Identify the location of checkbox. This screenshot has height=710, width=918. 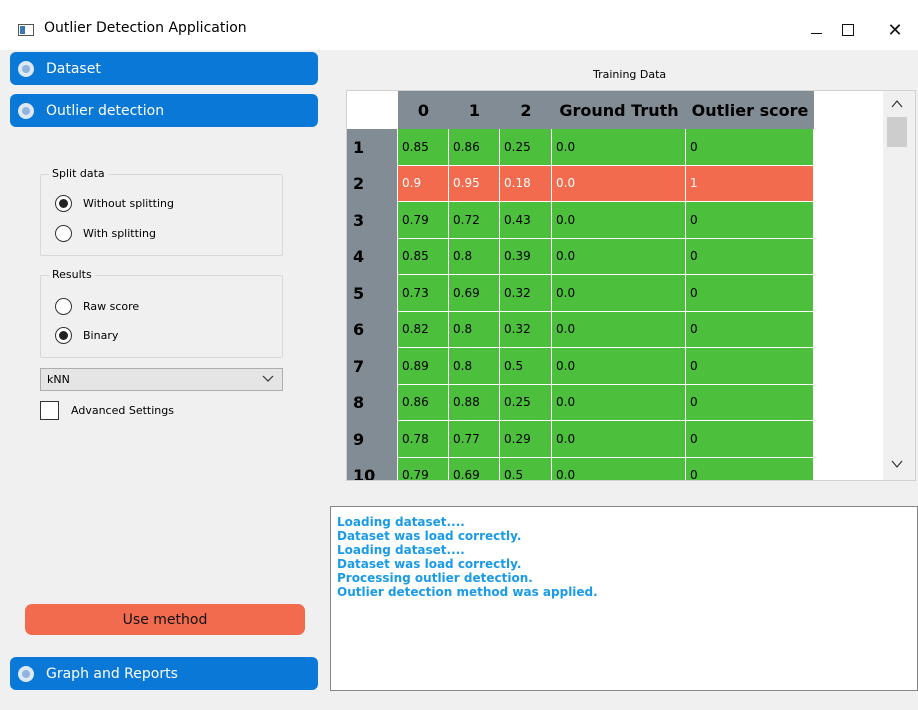
(49, 410).